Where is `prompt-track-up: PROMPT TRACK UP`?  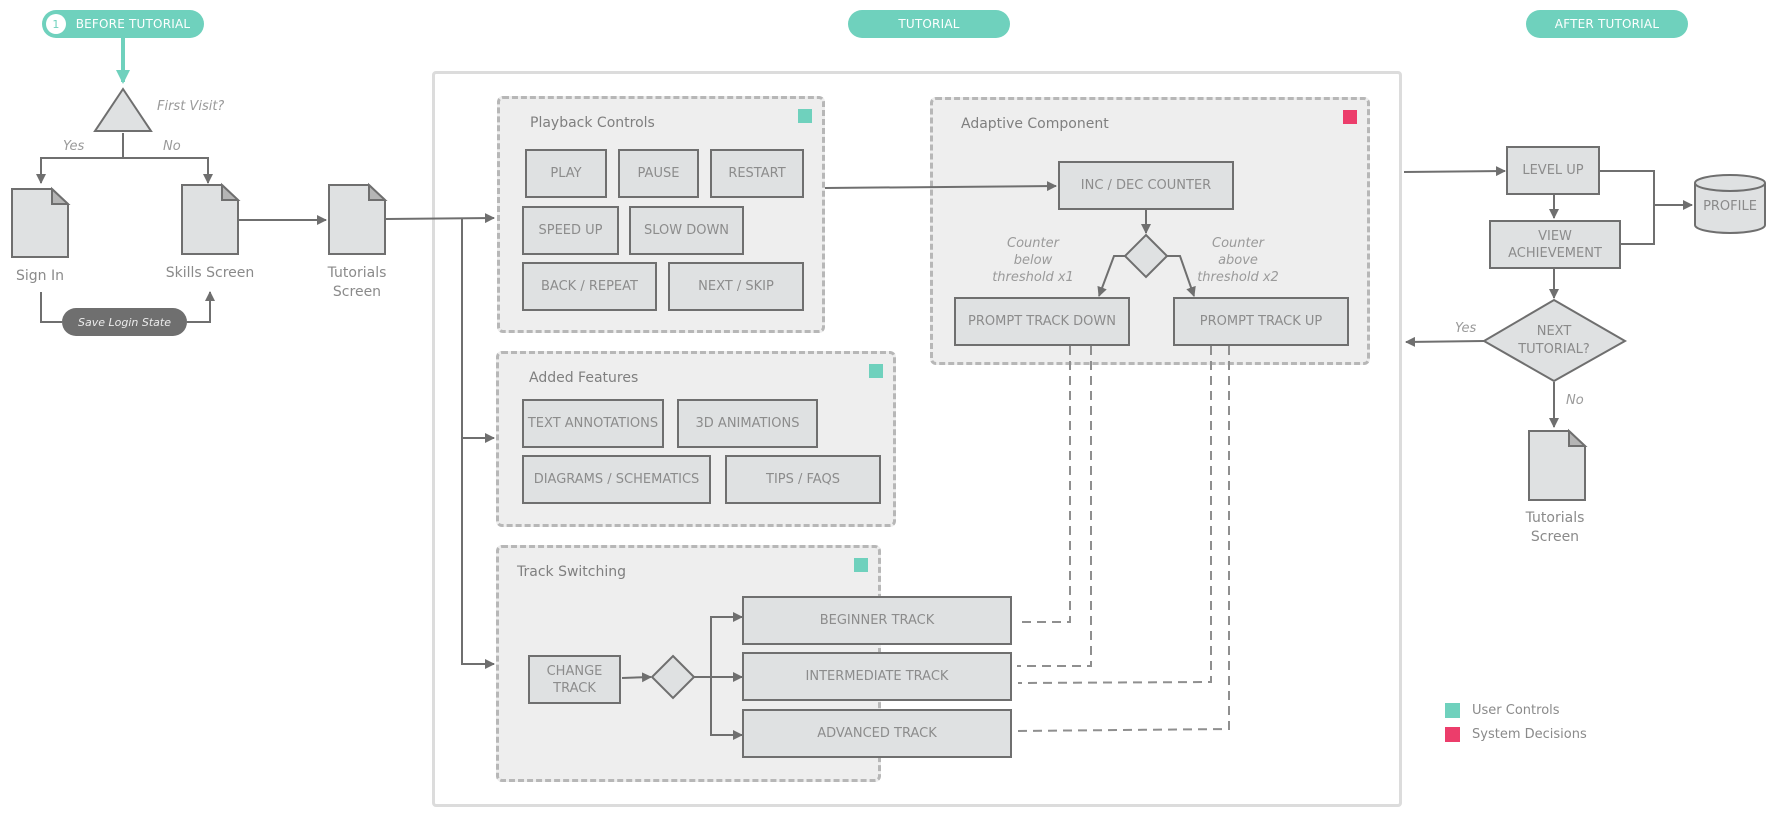
prompt-track-up: PROMPT TRACK UP is located at coordinates (1261, 321).